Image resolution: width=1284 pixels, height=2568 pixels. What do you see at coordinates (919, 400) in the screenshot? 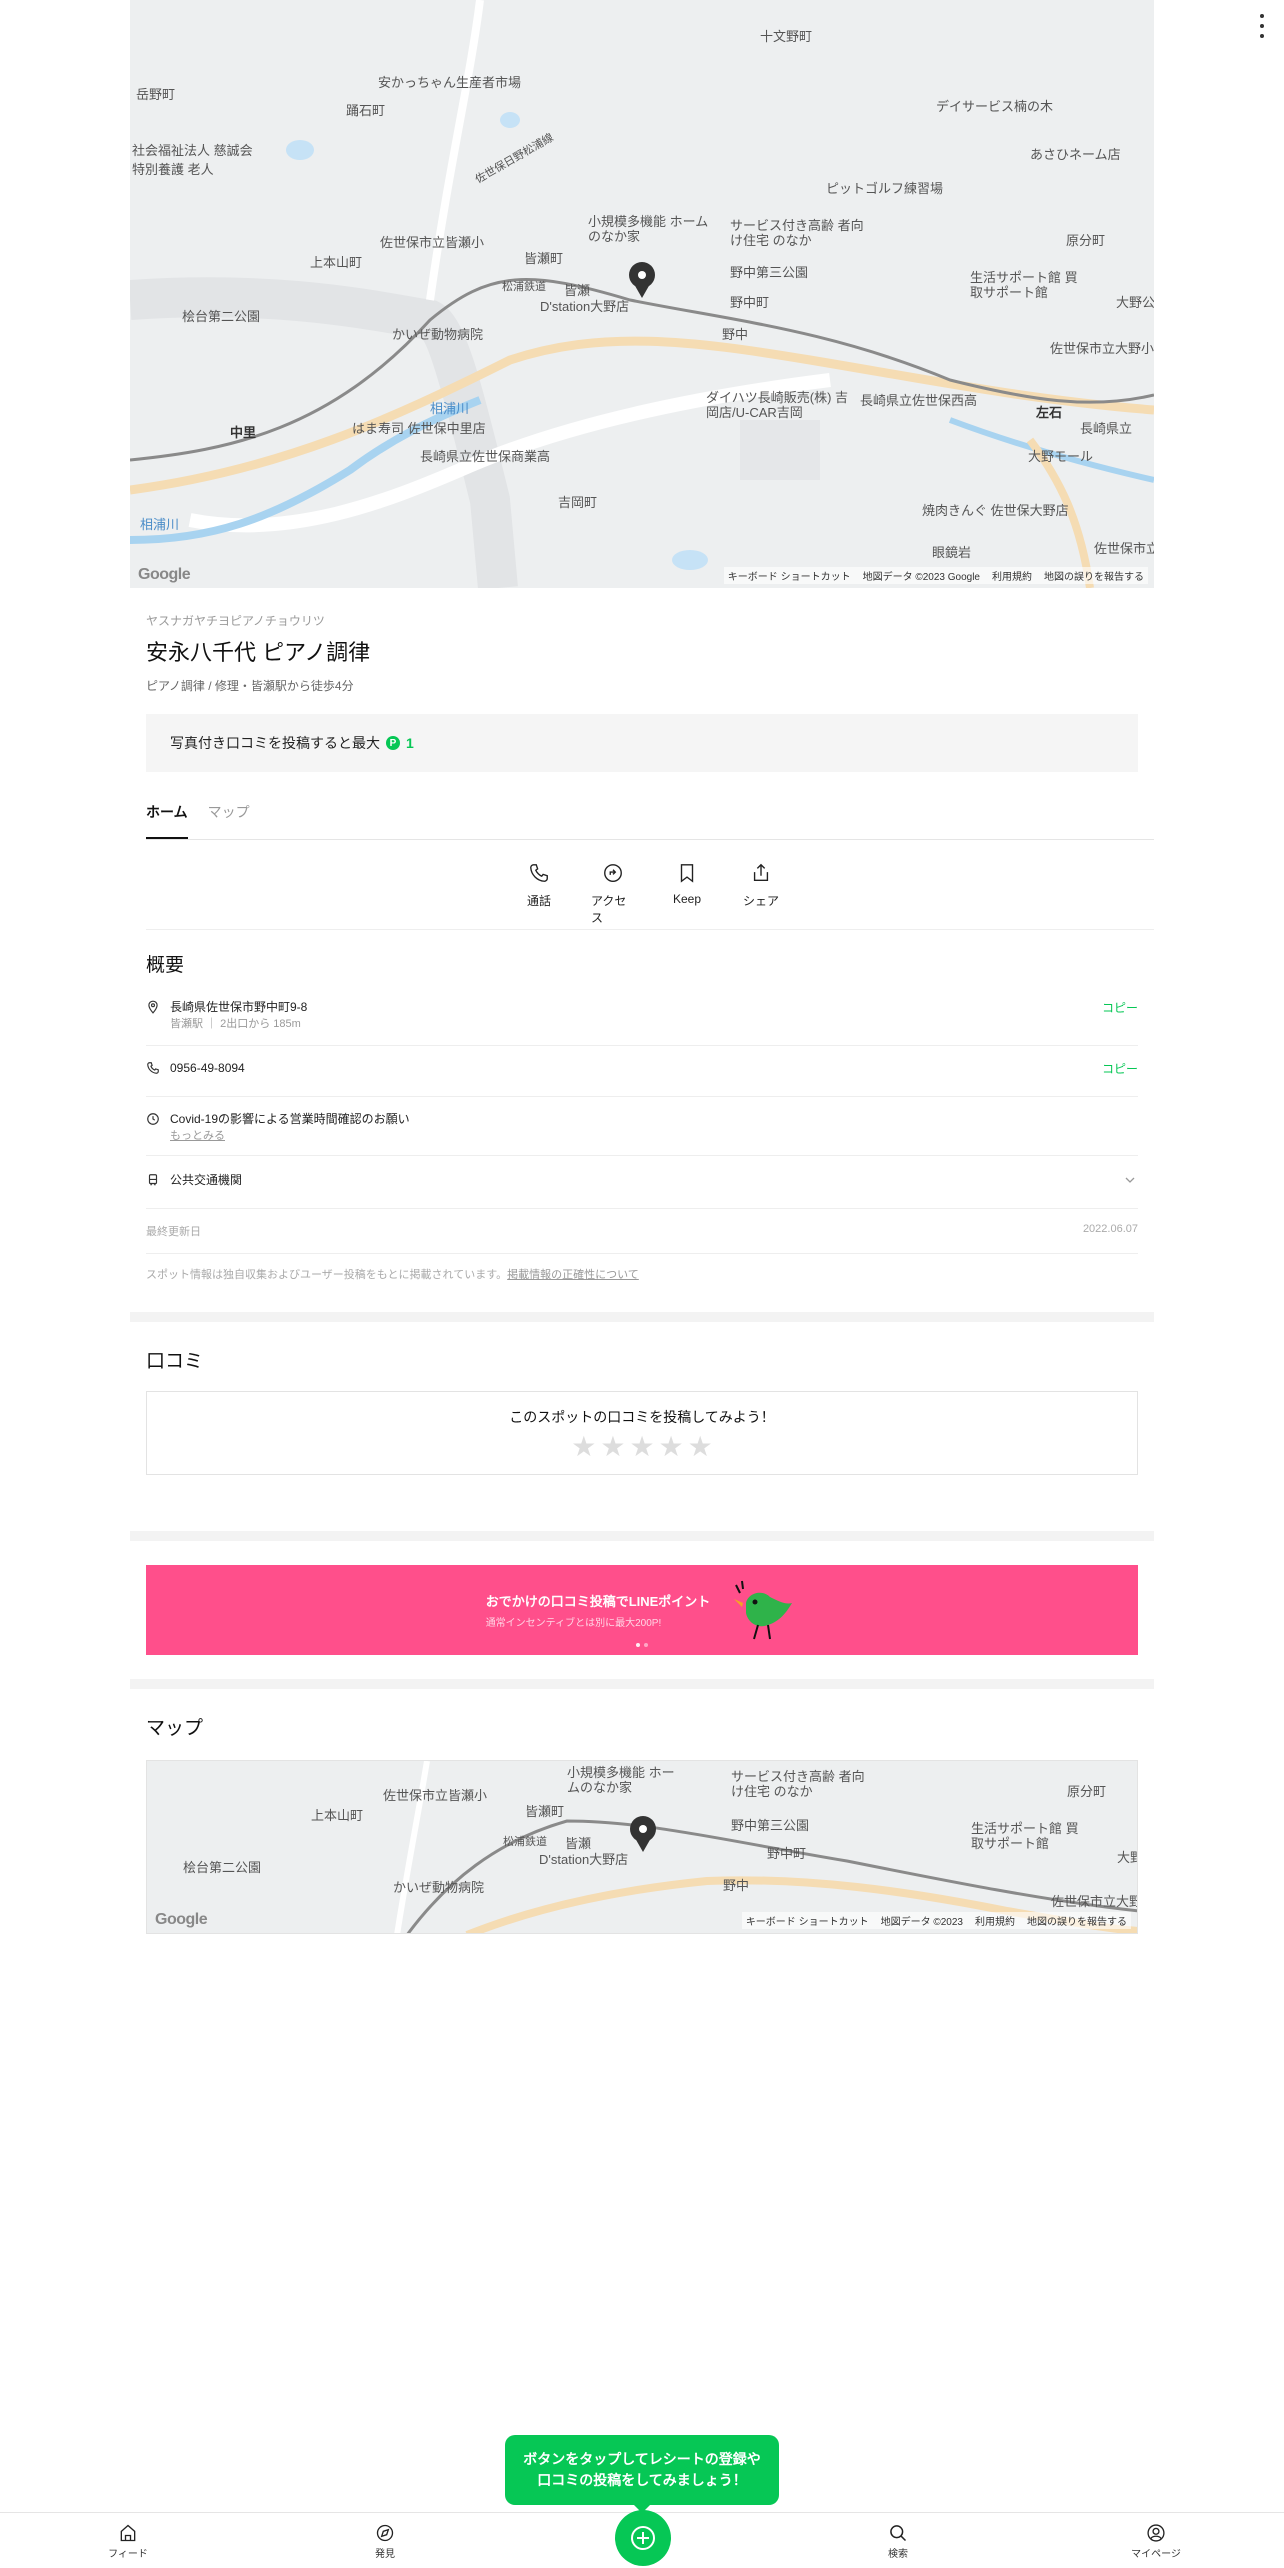
I see `map-label: 長崎県立佐世保西高` at bounding box center [919, 400].